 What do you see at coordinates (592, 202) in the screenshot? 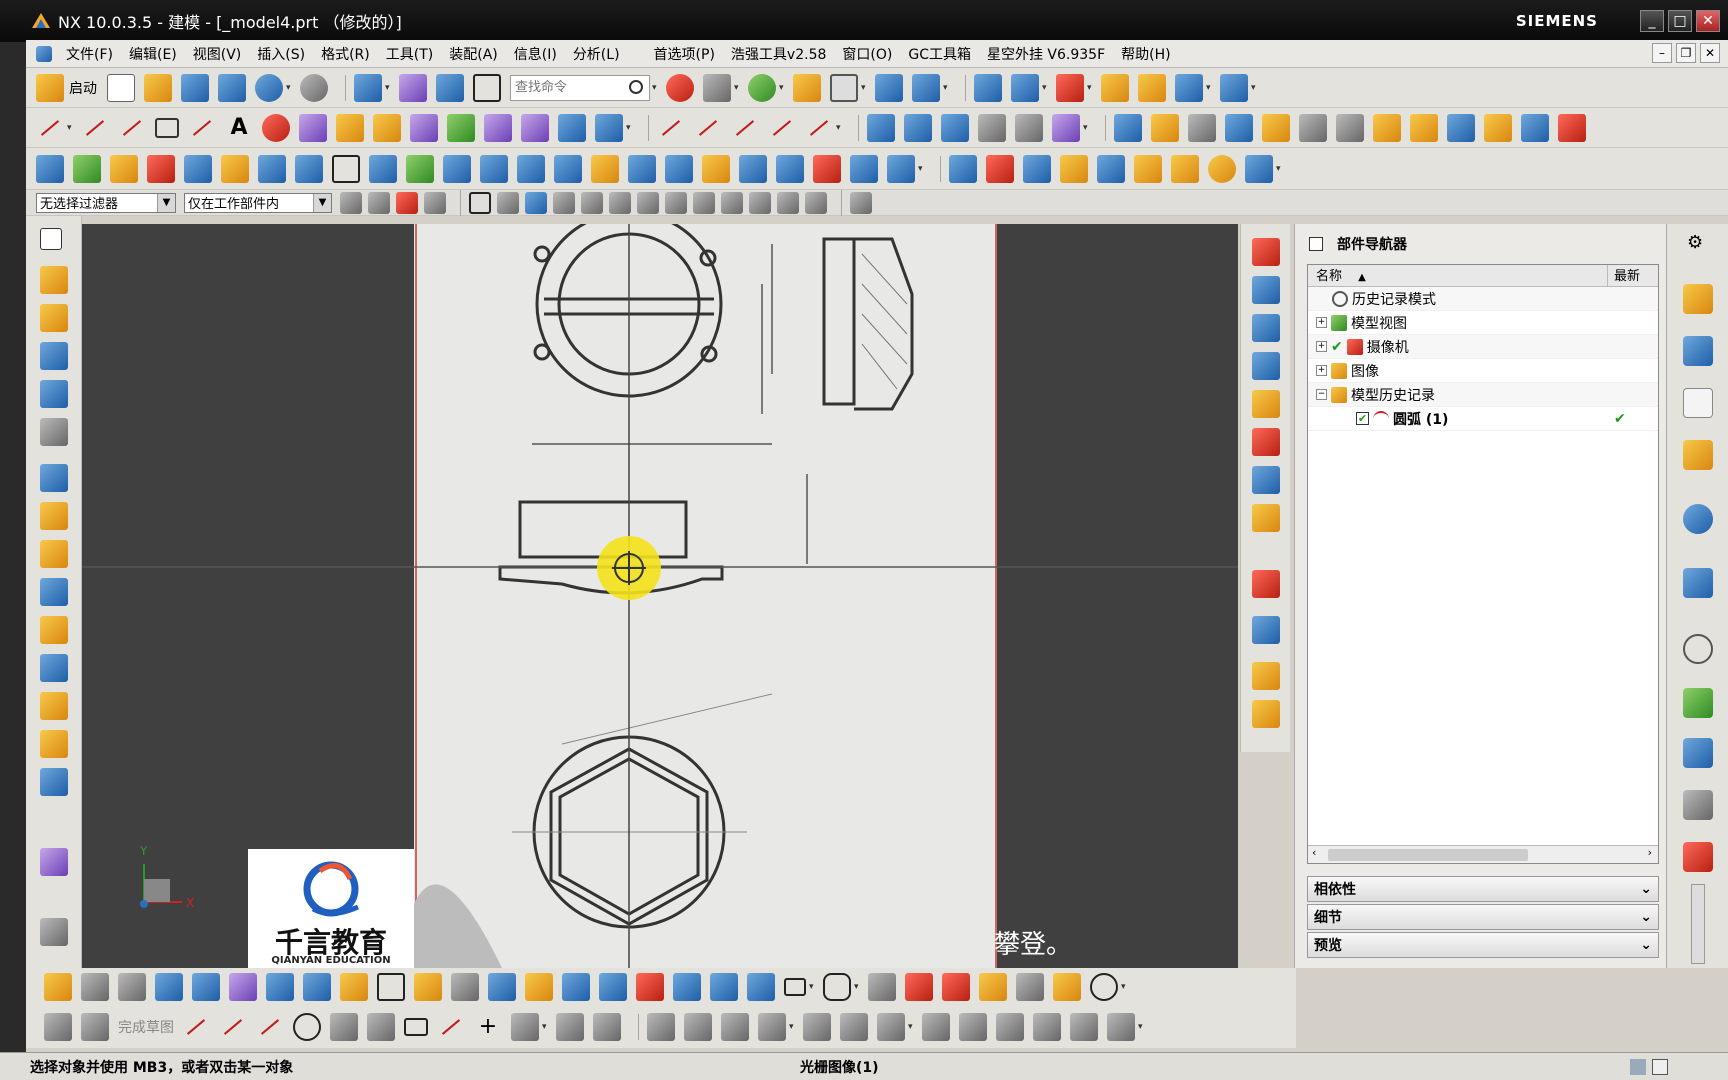
I see `snap-endpoint-icon` at bounding box center [592, 202].